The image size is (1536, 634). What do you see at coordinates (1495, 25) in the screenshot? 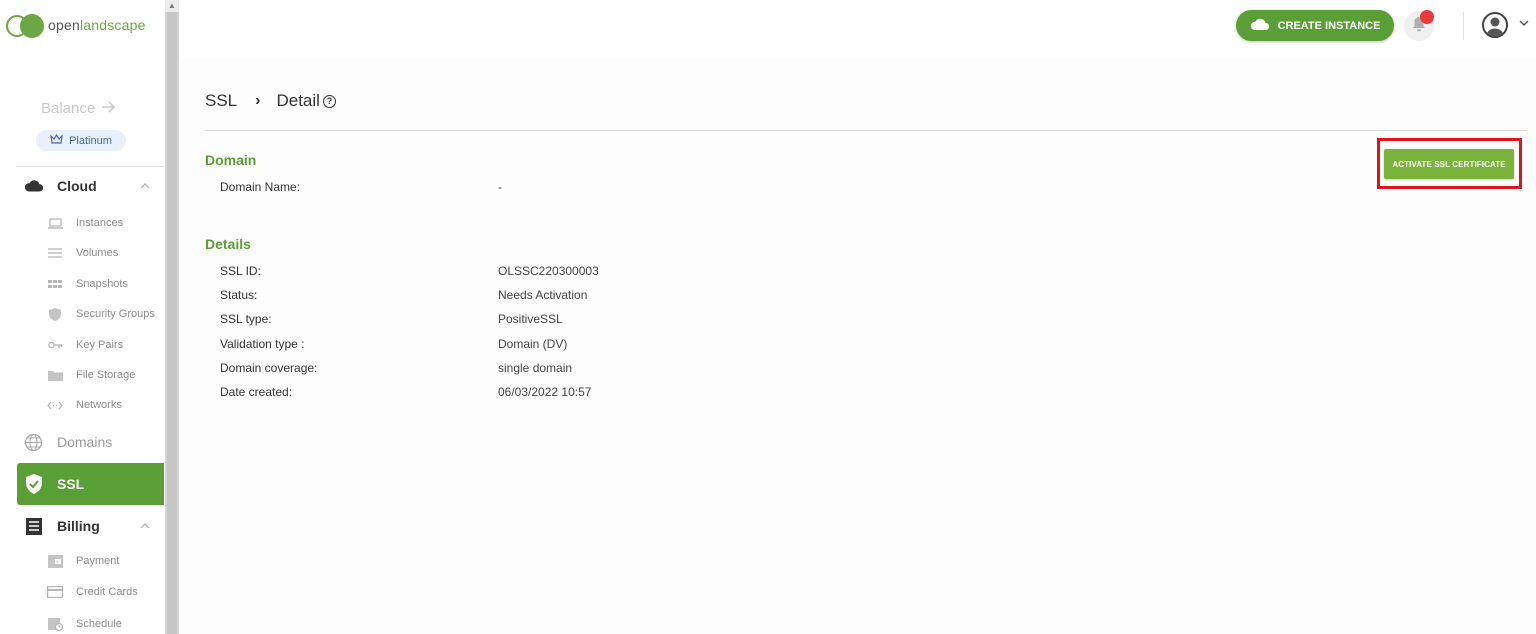
I see `avatar` at bounding box center [1495, 25].